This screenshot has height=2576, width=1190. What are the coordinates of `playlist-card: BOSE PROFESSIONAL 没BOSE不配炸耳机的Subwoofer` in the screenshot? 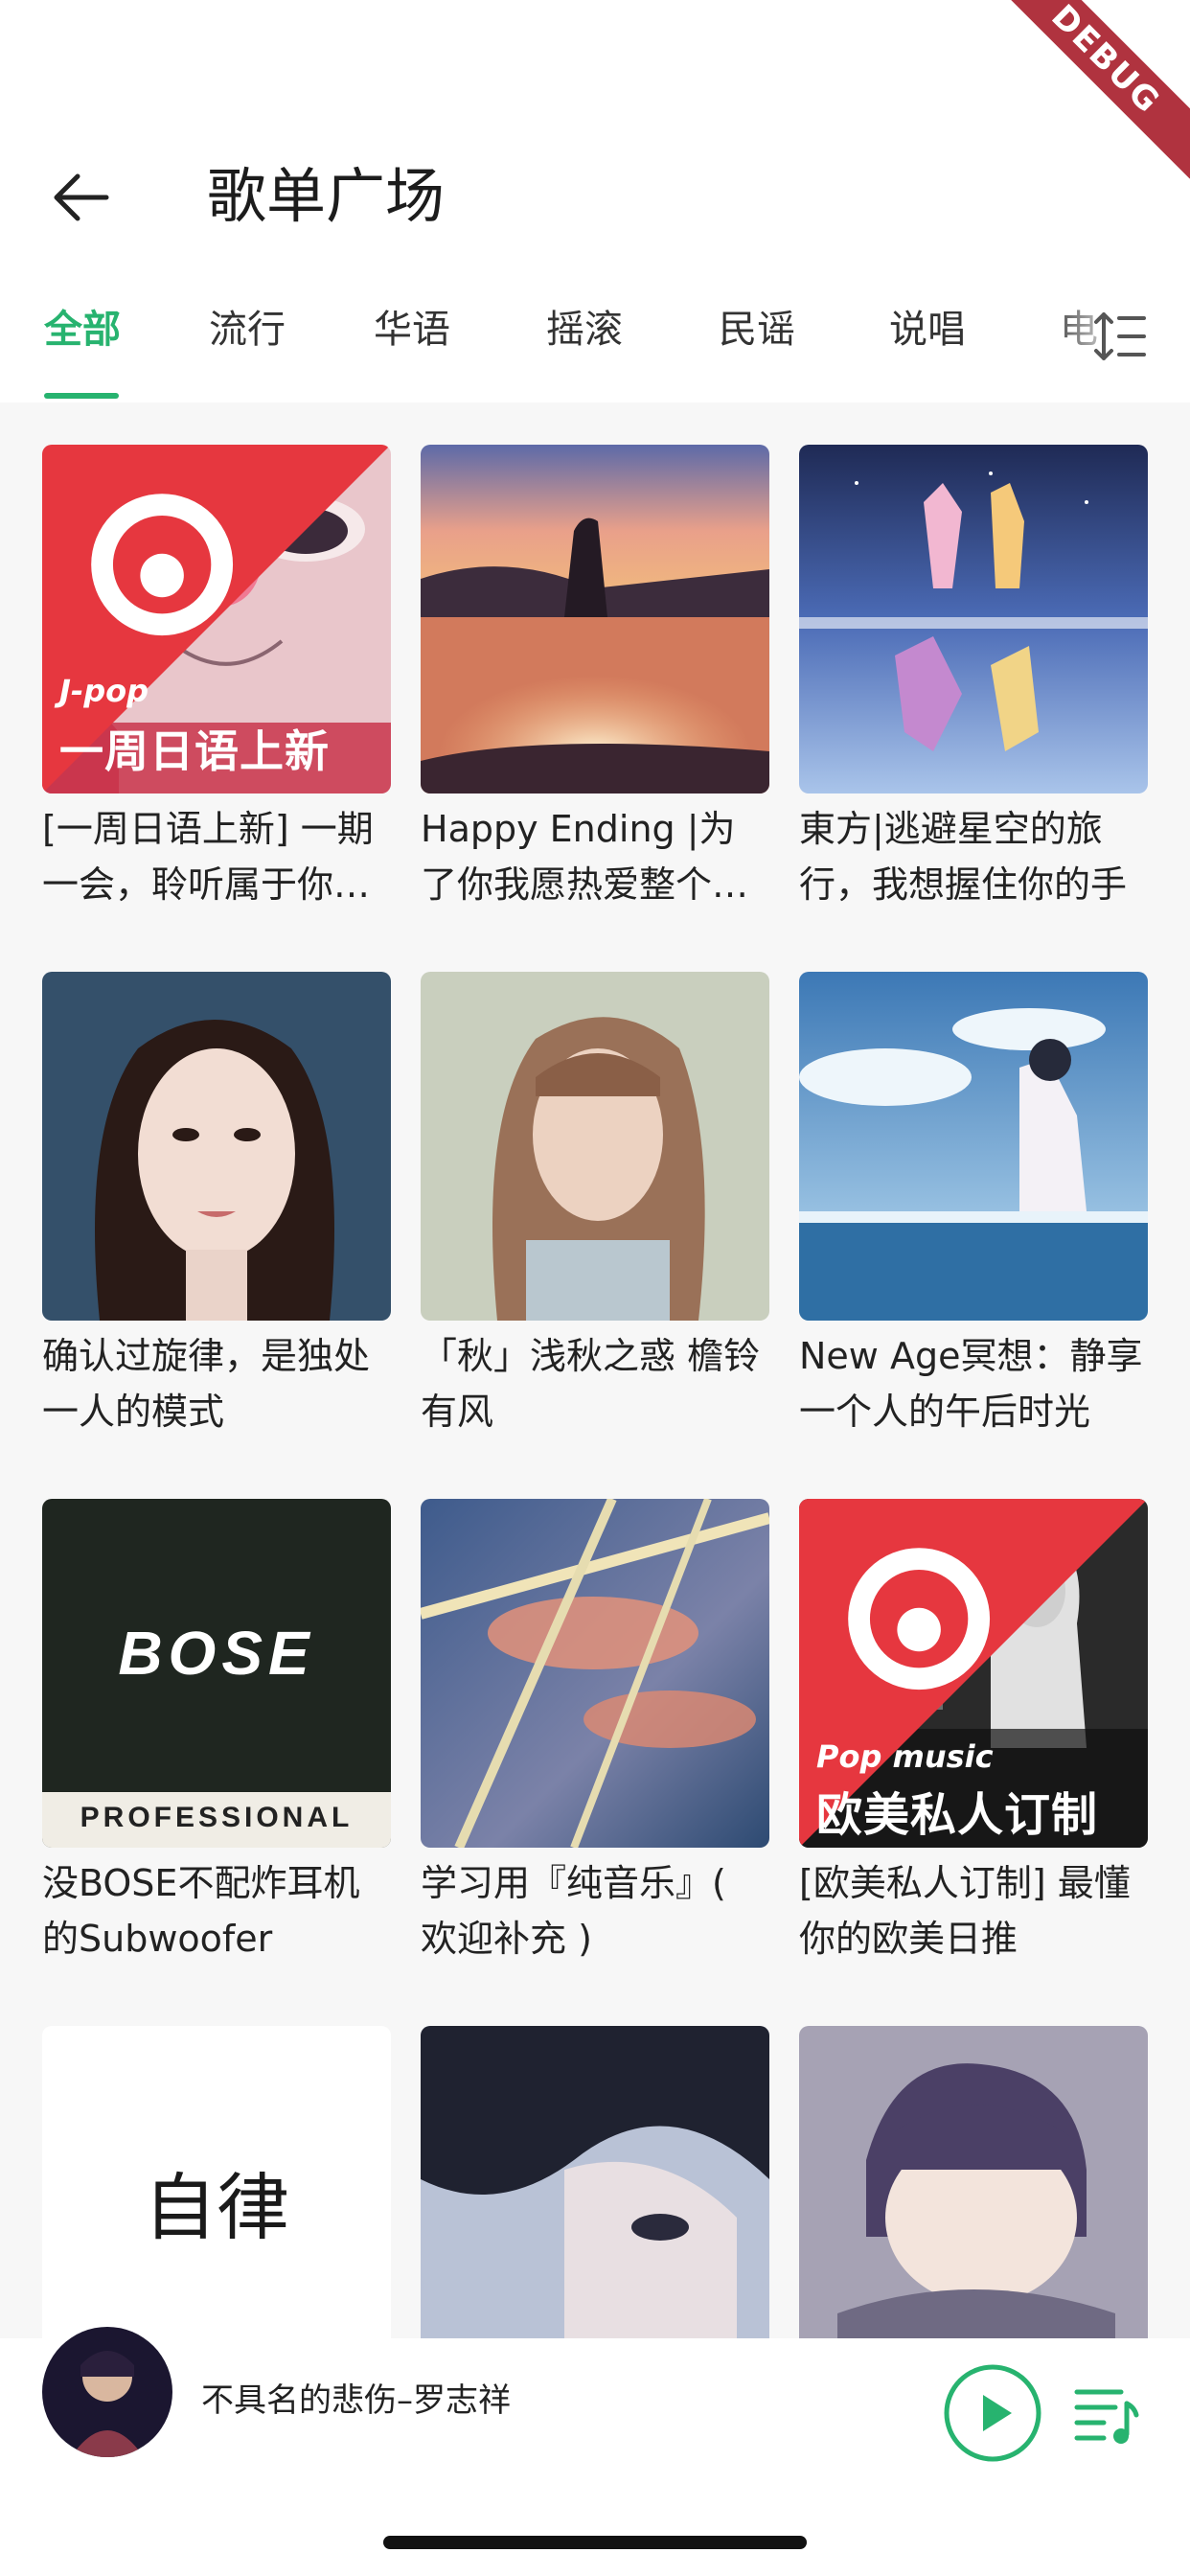 It's located at (217, 1732).